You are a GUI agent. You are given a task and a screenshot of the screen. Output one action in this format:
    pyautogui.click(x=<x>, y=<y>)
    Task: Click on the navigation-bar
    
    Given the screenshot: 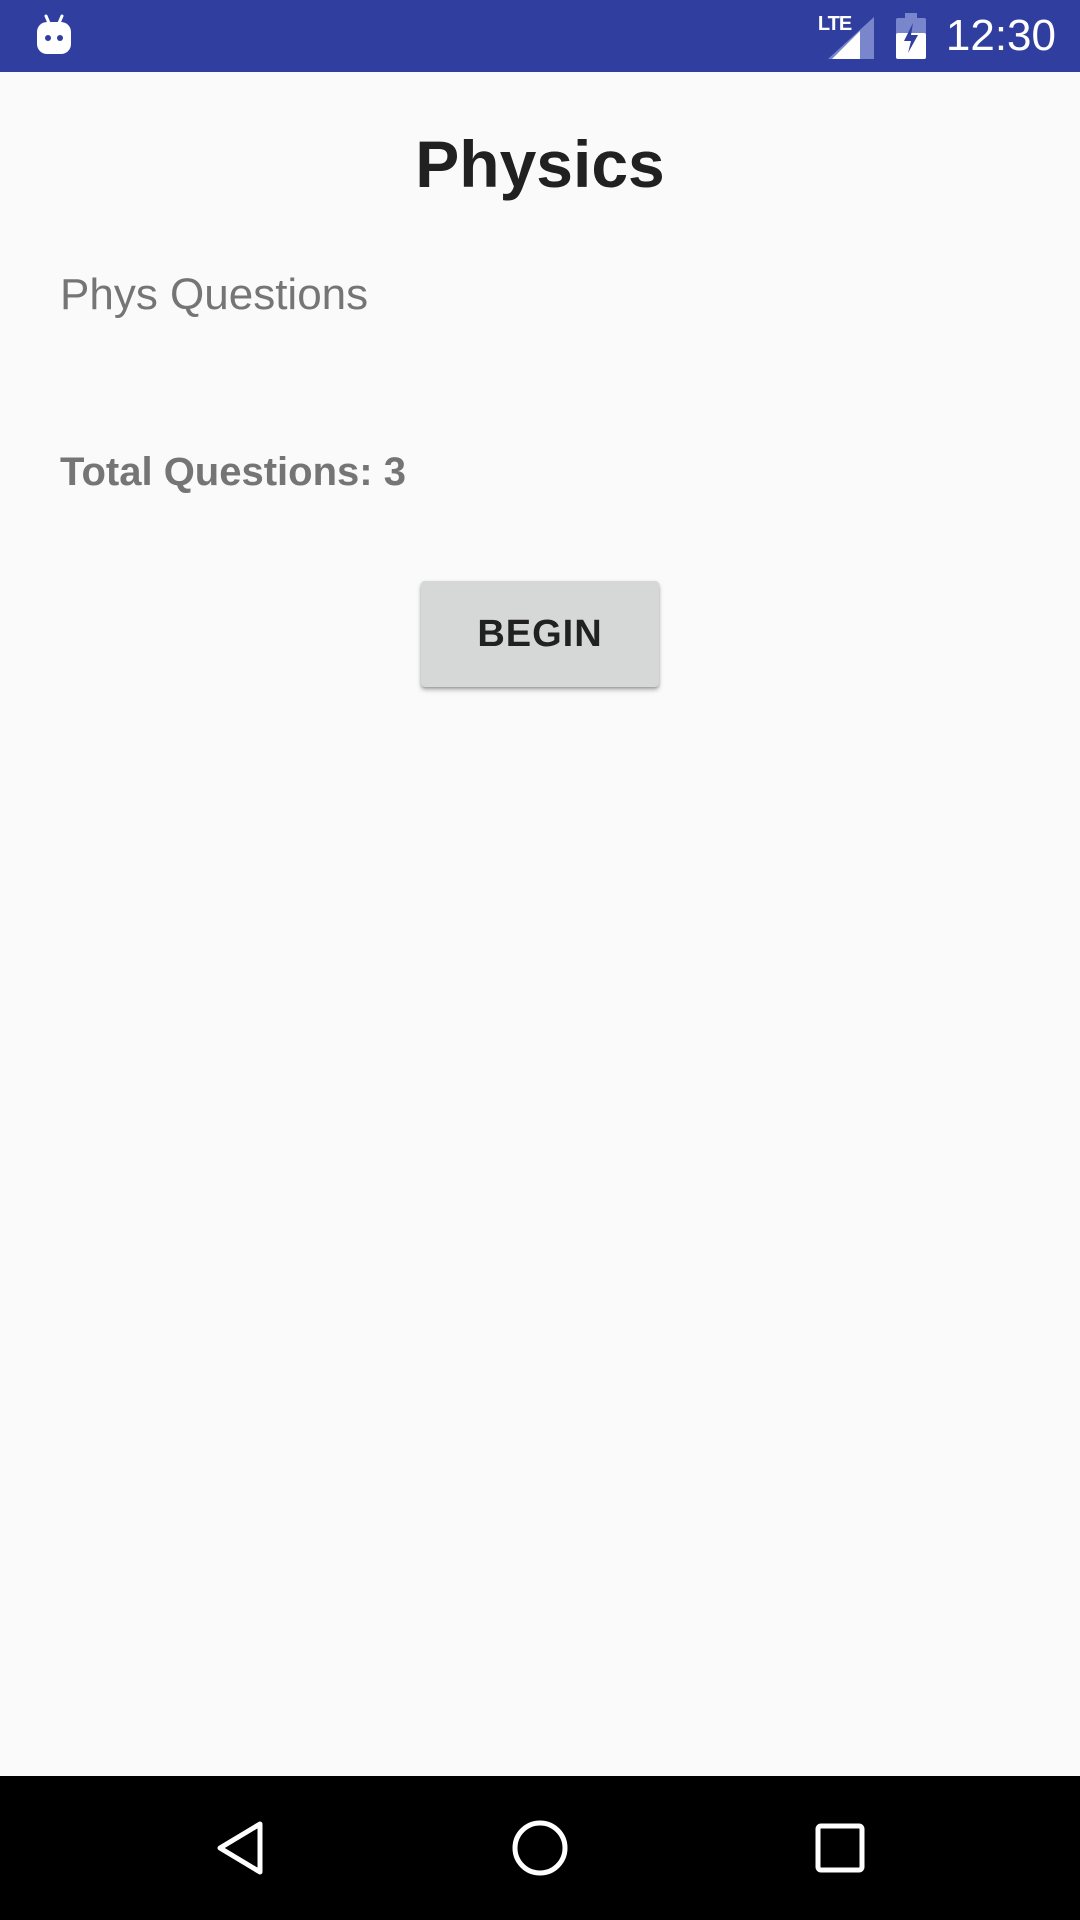 What is the action you would take?
    pyautogui.click(x=540, y=1848)
    